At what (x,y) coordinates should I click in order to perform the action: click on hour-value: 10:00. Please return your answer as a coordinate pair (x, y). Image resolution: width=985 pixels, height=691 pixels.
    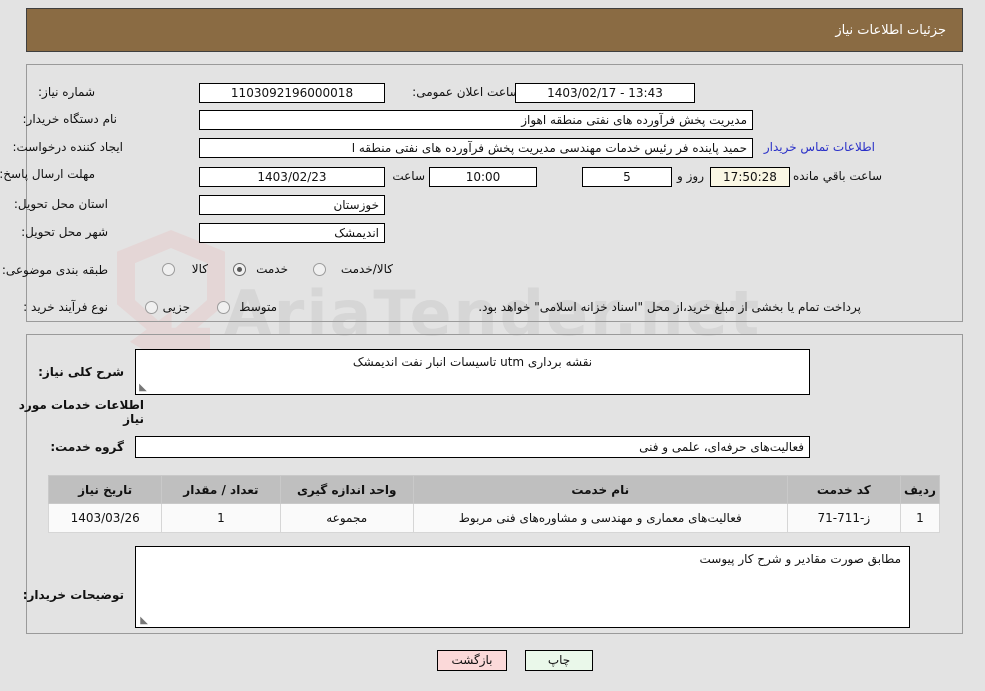
    Looking at the image, I should click on (483, 177).